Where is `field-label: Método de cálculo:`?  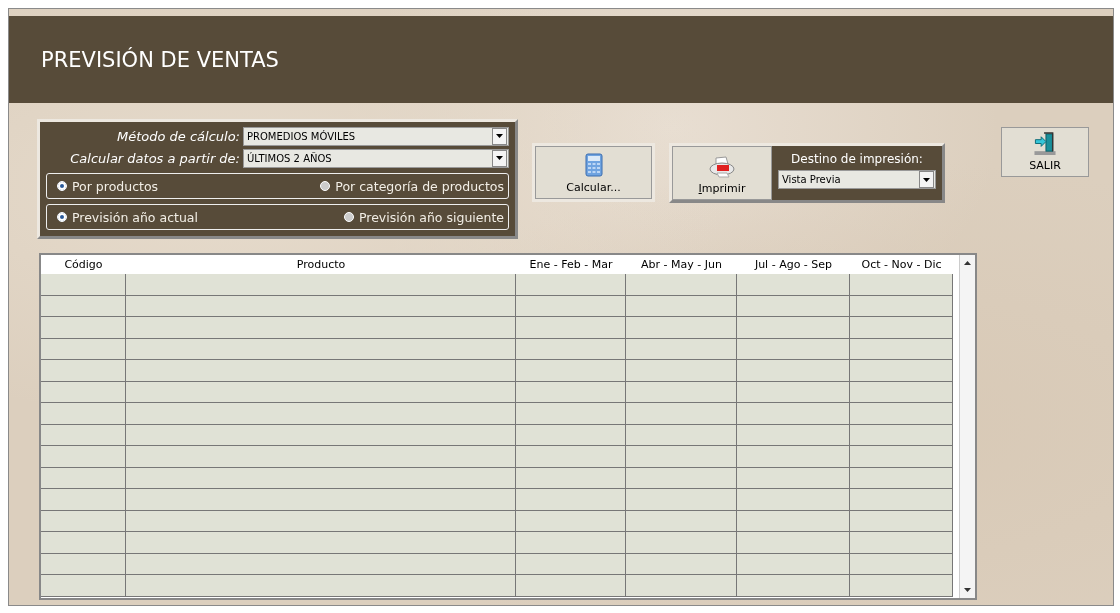
field-label: Método de cálculo: is located at coordinates (177, 136).